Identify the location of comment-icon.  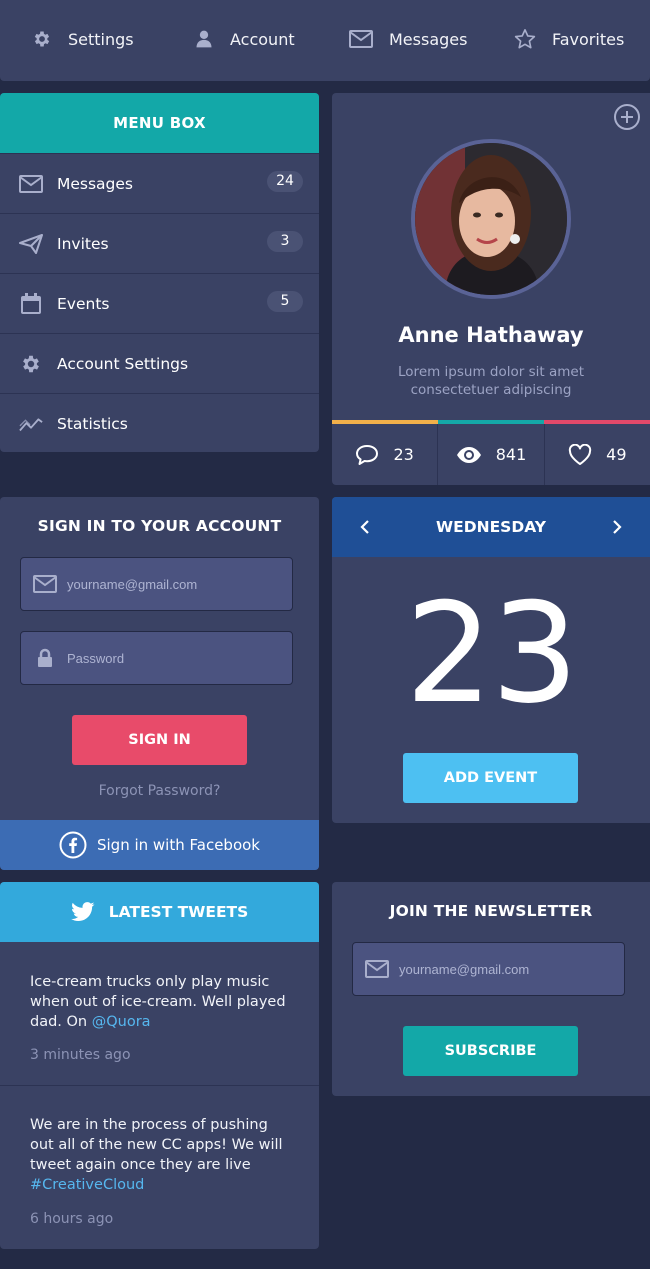
(367, 455).